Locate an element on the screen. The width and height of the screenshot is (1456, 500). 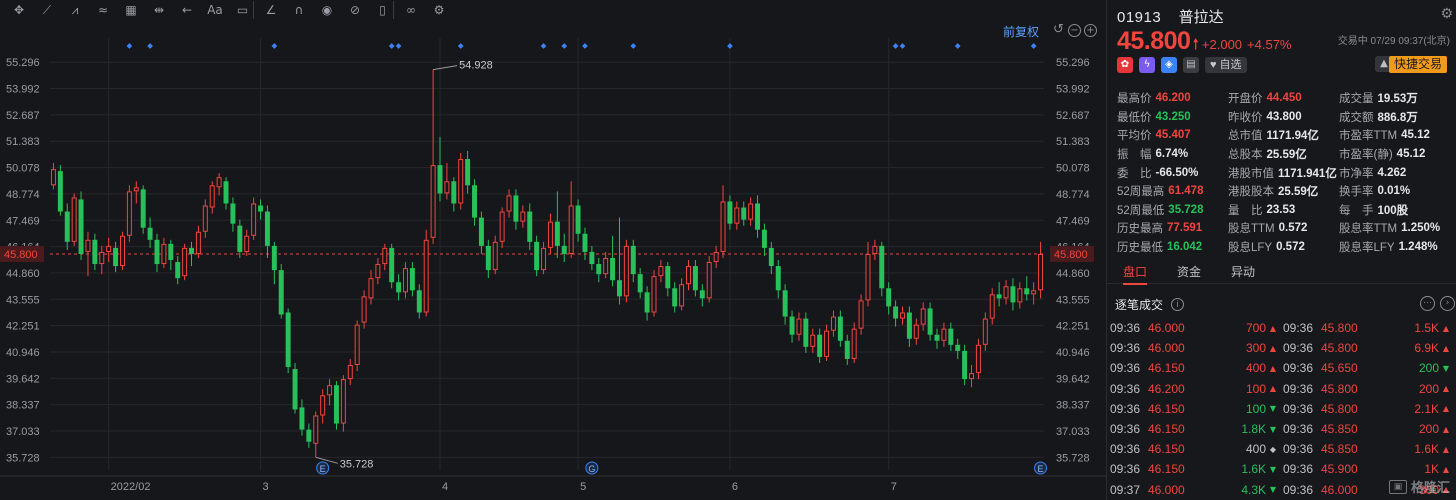
tab-1: 资金 is located at coordinates (1189, 273).